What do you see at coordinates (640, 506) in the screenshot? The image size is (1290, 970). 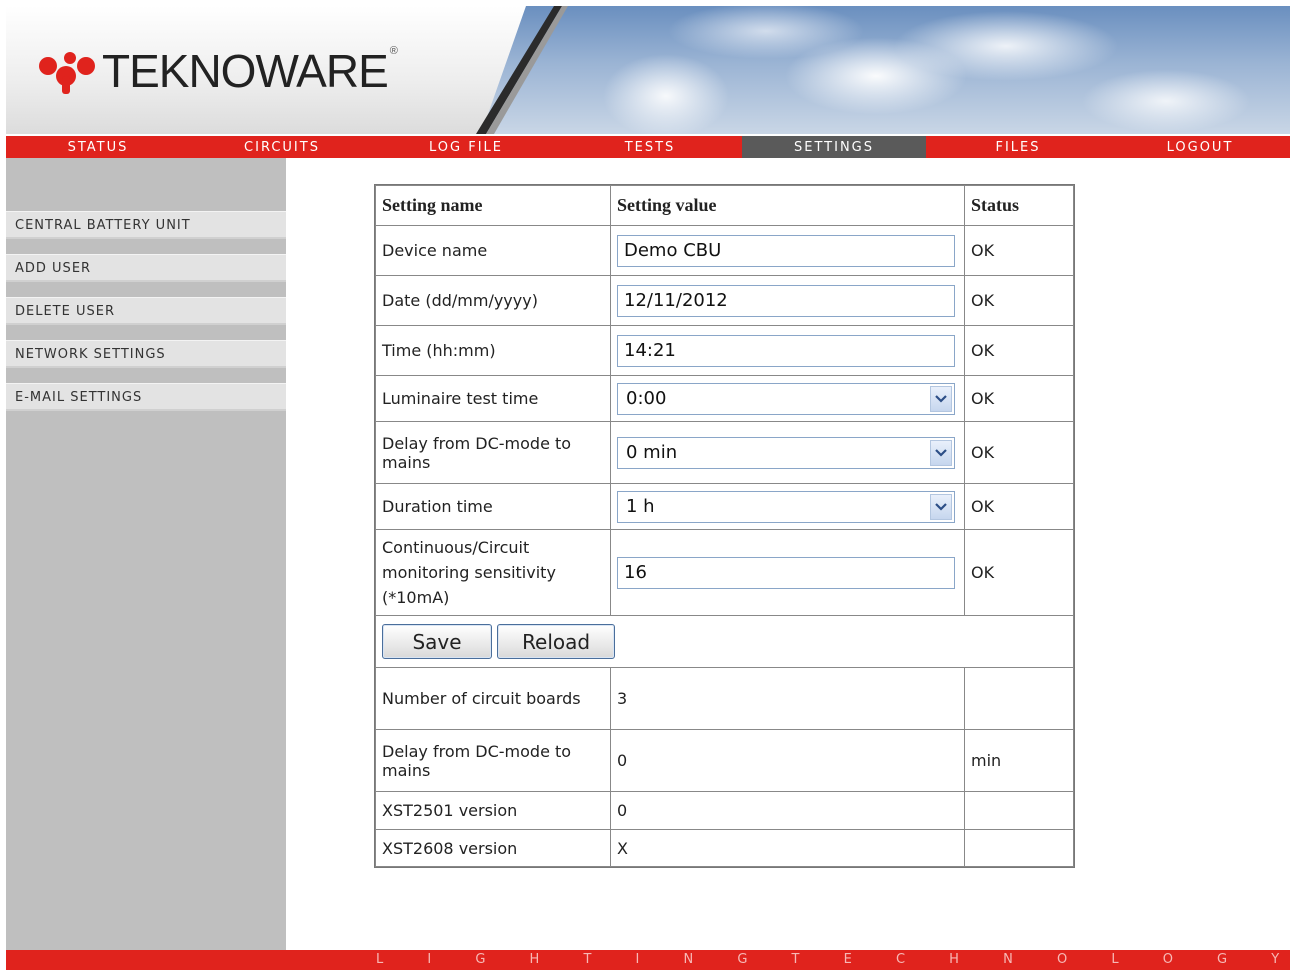 I see `select-value: 1 h` at bounding box center [640, 506].